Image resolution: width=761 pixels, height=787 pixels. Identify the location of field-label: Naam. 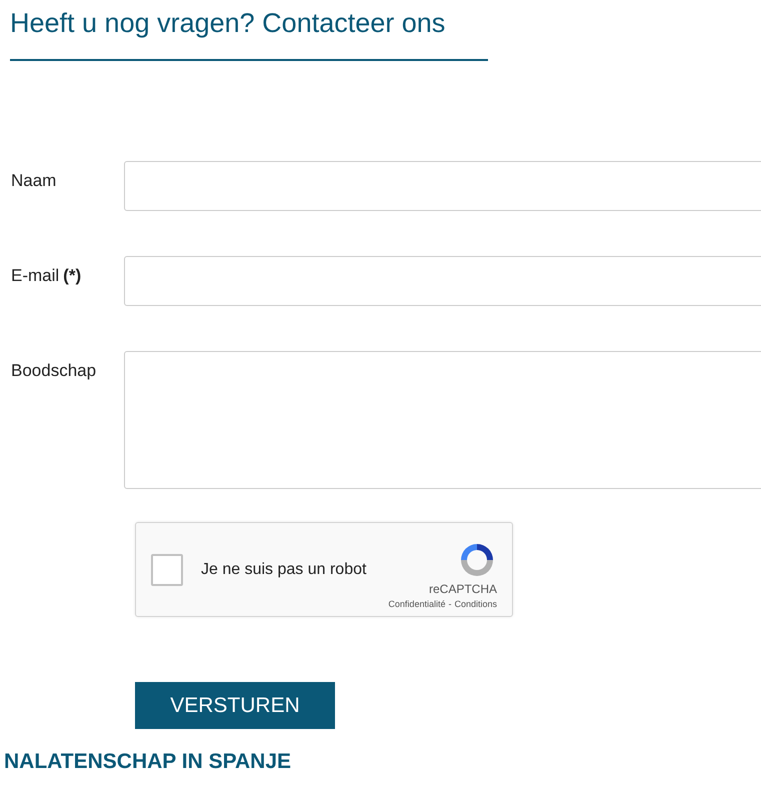
(34, 180).